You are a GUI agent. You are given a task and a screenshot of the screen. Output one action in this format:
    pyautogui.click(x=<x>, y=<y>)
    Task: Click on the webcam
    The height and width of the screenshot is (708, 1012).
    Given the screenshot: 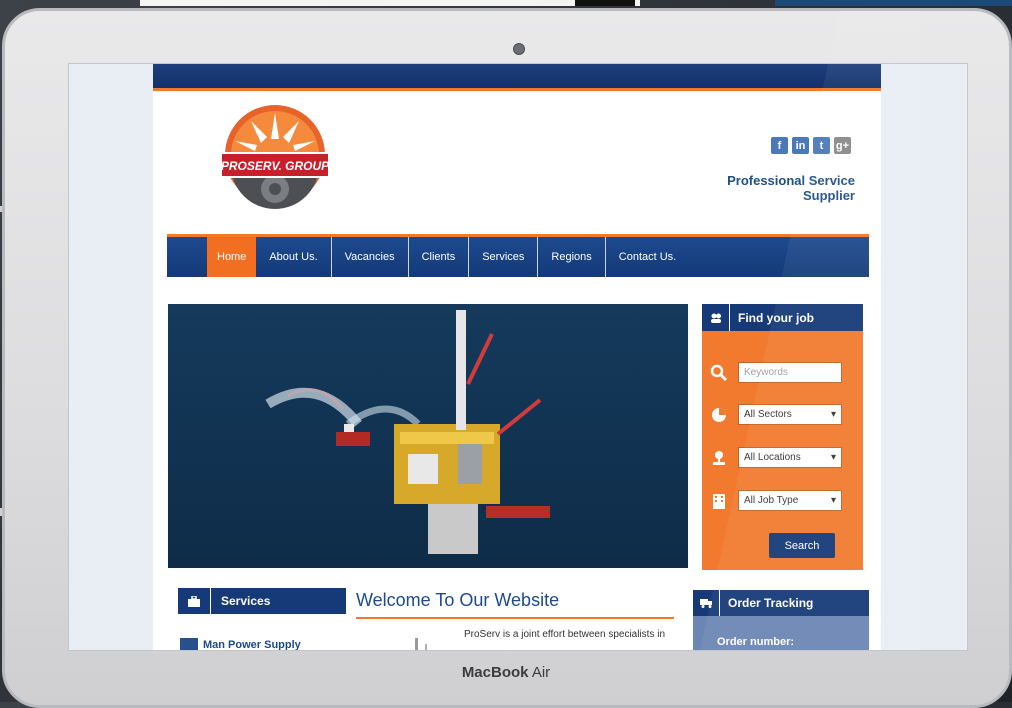 What is the action you would take?
    pyautogui.click(x=519, y=49)
    